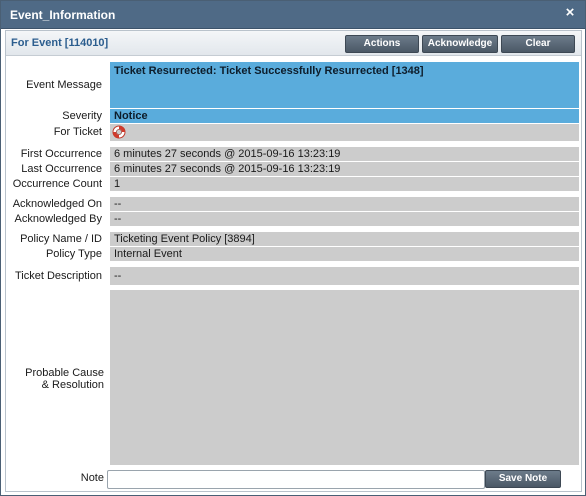 Image resolution: width=586 pixels, height=496 pixels. Describe the element at coordinates (344, 254) in the screenshot. I see `policy-type-value: Internal Event` at that location.